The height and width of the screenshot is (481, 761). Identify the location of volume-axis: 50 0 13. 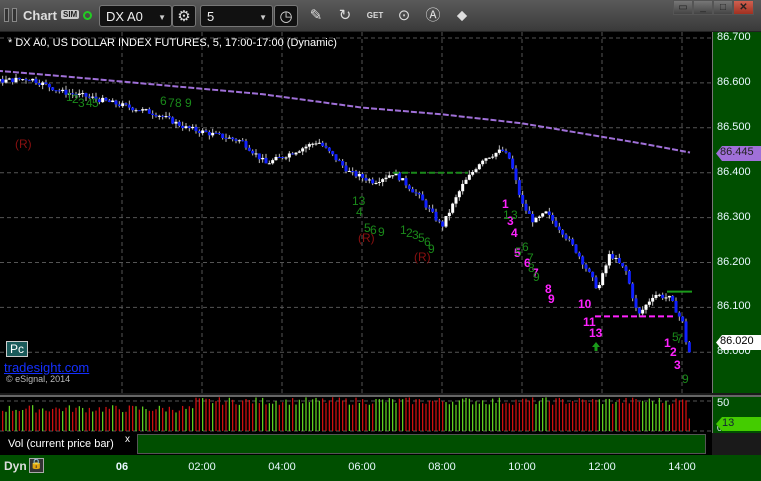
(736, 414).